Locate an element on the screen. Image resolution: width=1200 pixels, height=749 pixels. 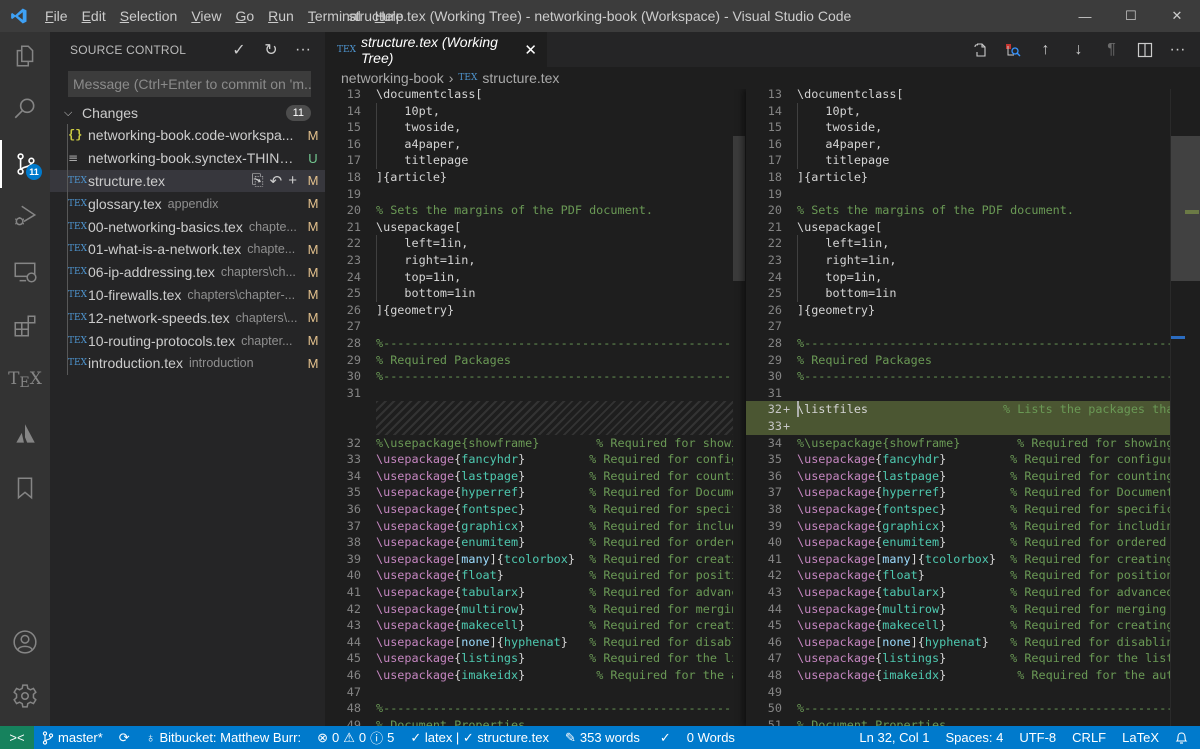
open-file-icon: ⎘ is located at coordinates (258, 181).